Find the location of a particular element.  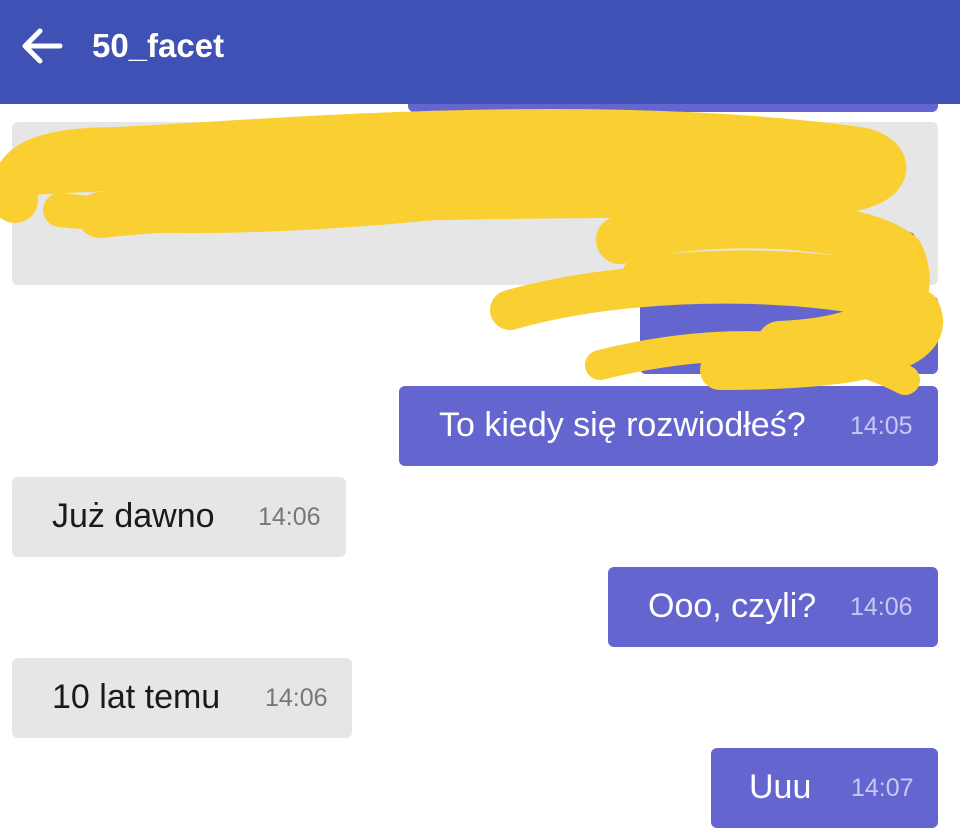

message-bubble-outgoing: To kiedy się rozwiodłeś? 14:05 is located at coordinates (668, 426).